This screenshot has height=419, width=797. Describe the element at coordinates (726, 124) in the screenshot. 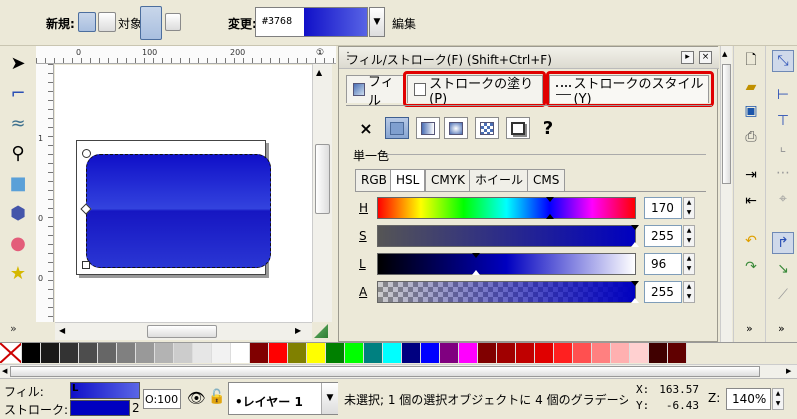

I see `dialog-scroll-thumb` at that location.